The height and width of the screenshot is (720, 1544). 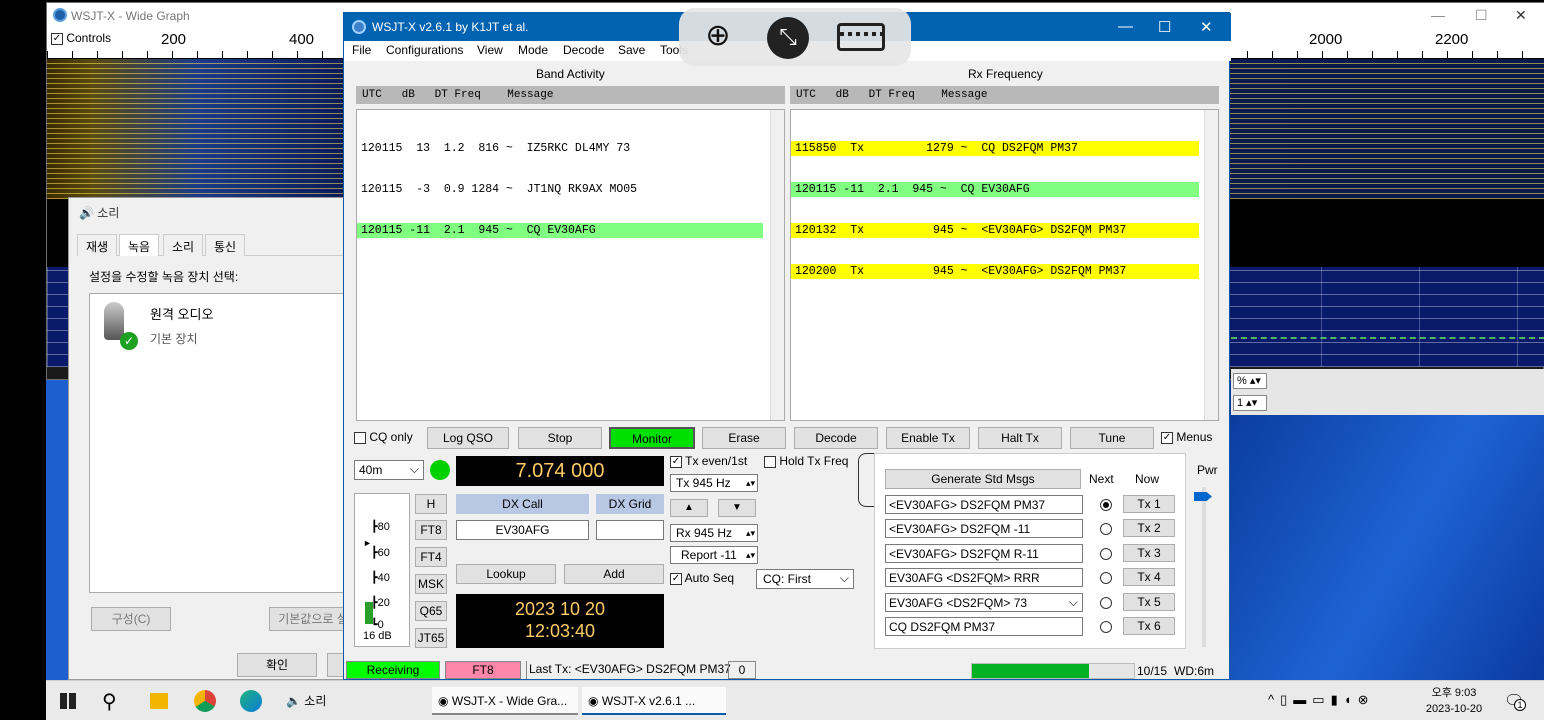 I want to click on down-arrow-button: ▼, so click(x=737, y=508).